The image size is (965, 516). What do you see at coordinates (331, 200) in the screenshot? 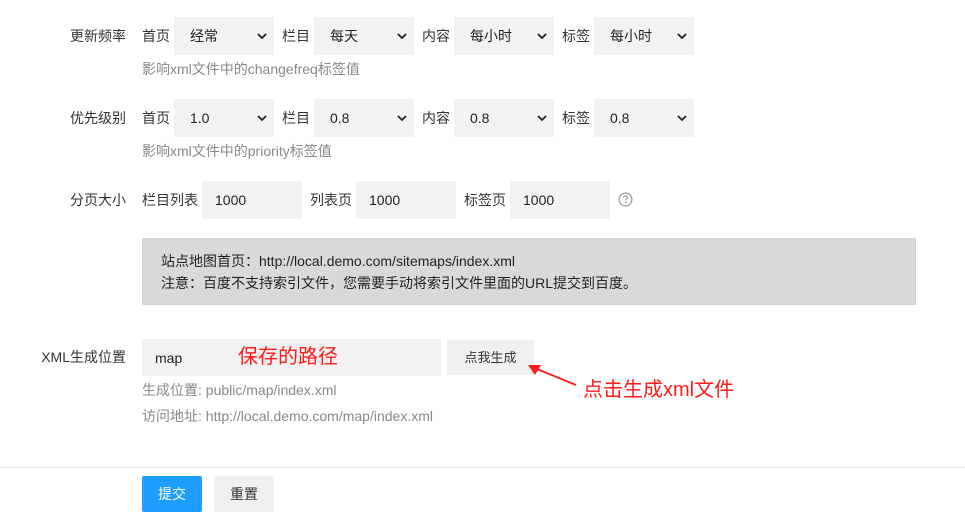
I see `pagesize-list-label: 列表页` at bounding box center [331, 200].